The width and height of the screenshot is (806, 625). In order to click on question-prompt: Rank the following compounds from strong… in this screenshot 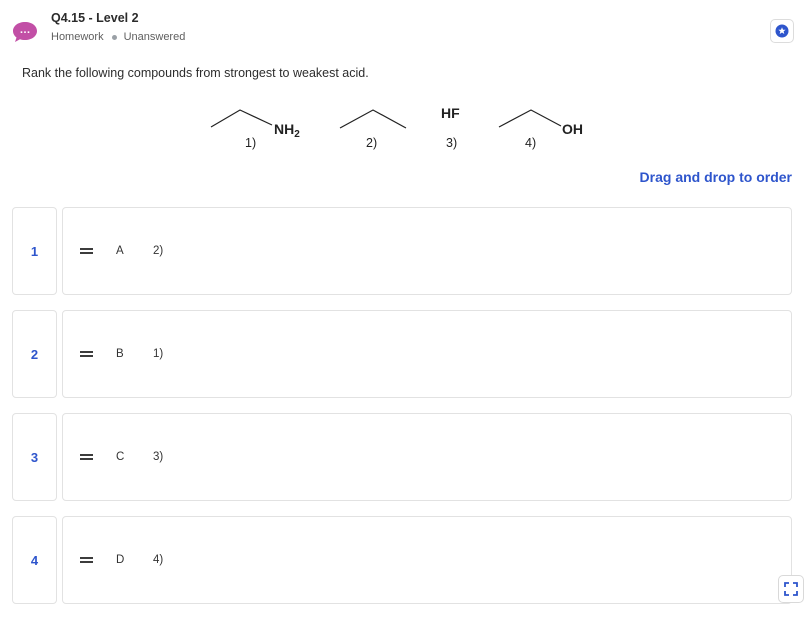, I will do `click(195, 73)`.